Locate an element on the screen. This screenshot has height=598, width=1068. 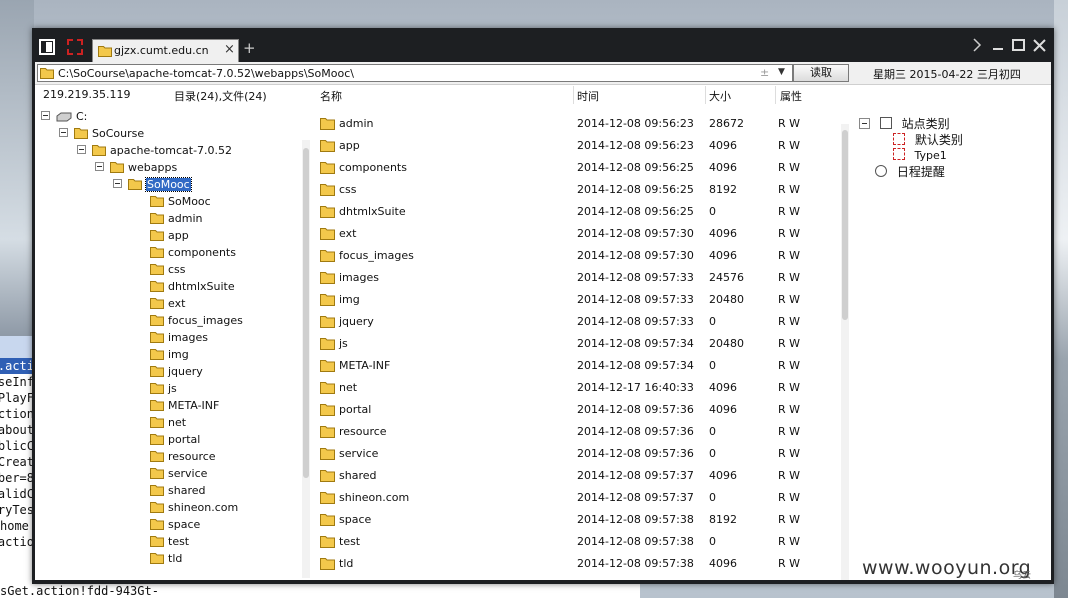
chevron-right-icon is located at coordinates (977, 46).